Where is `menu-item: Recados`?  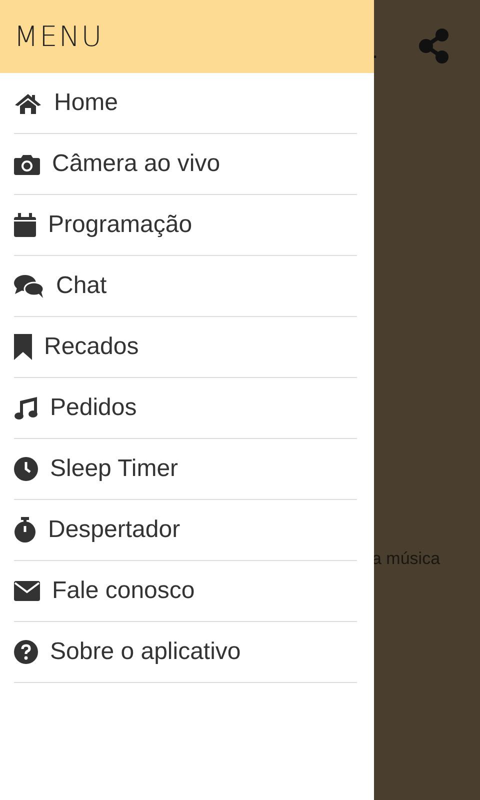 menu-item: Recados is located at coordinates (76, 347).